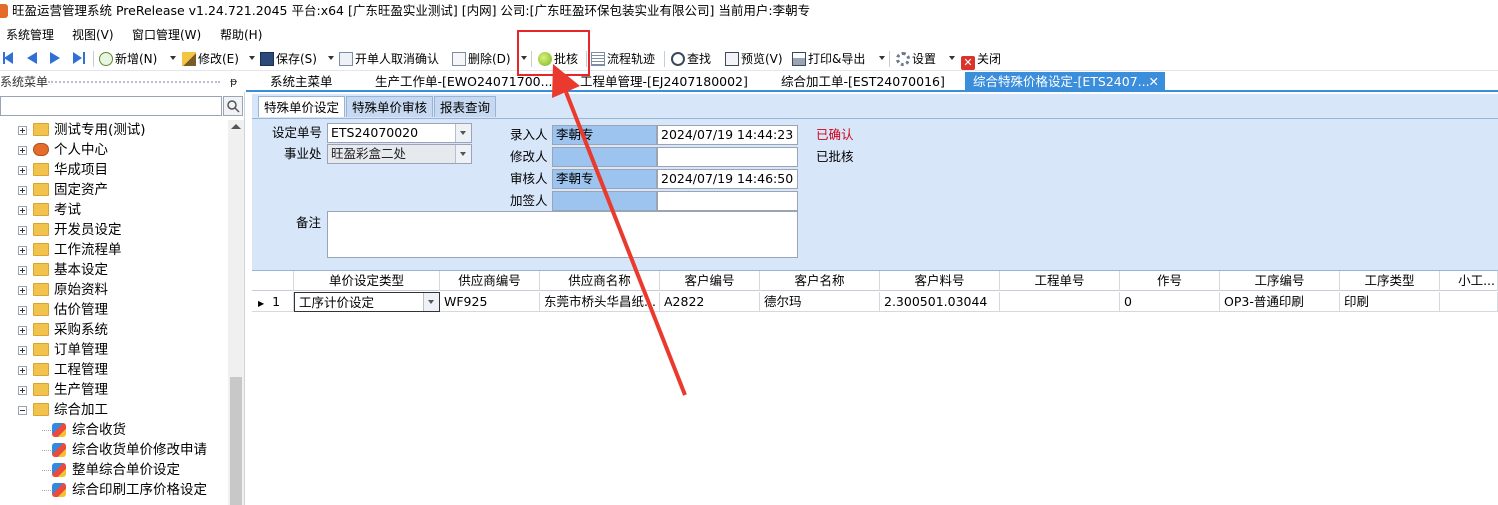 Image resolution: width=1498 pixels, height=505 pixels. Describe the element at coordinates (114, 190) in the screenshot. I see `tree-item: 固定资产` at that location.